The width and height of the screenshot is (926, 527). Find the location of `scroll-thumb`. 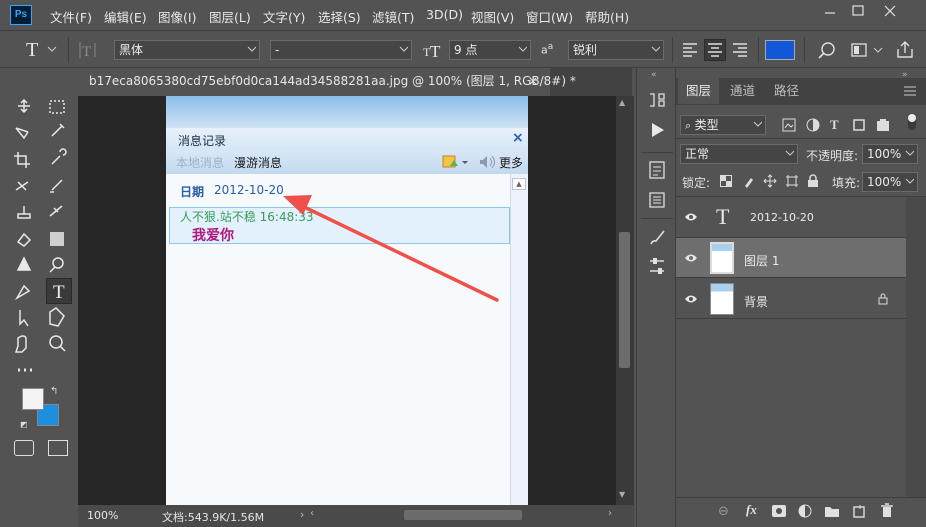

scroll-thumb is located at coordinates (624, 300).